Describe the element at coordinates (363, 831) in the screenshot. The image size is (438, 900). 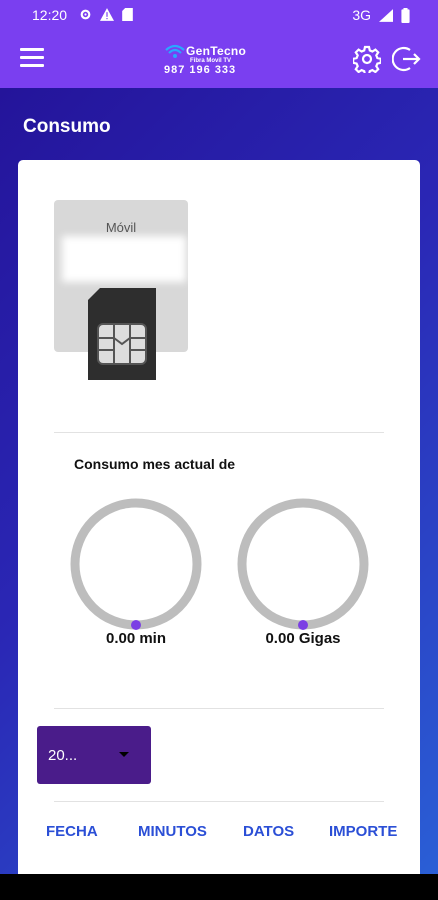
I see `column-header-importe: IMPORTE` at that location.